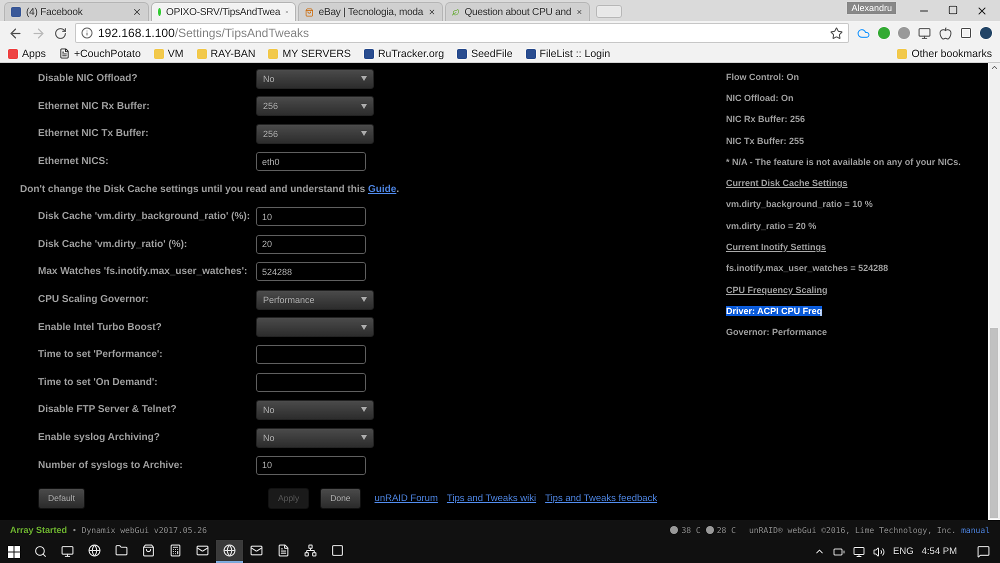  What do you see at coordinates (903, 551) in the screenshot?
I see `language-indicator: ENG` at bounding box center [903, 551].